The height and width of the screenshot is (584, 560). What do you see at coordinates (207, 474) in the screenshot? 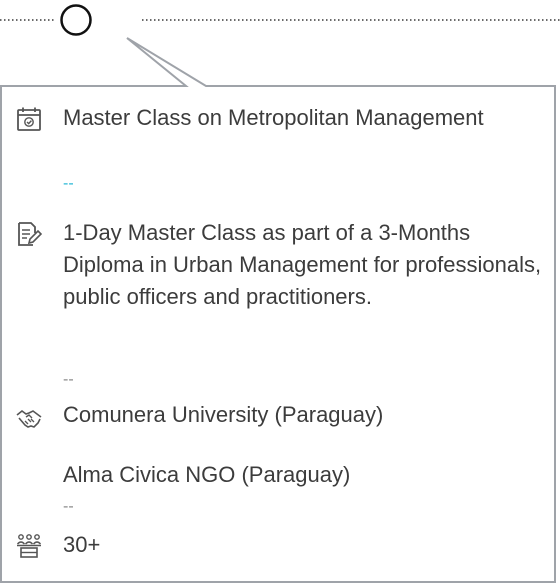
I see `partner-item: Alma Civica NGO (Paraguay)` at bounding box center [207, 474].